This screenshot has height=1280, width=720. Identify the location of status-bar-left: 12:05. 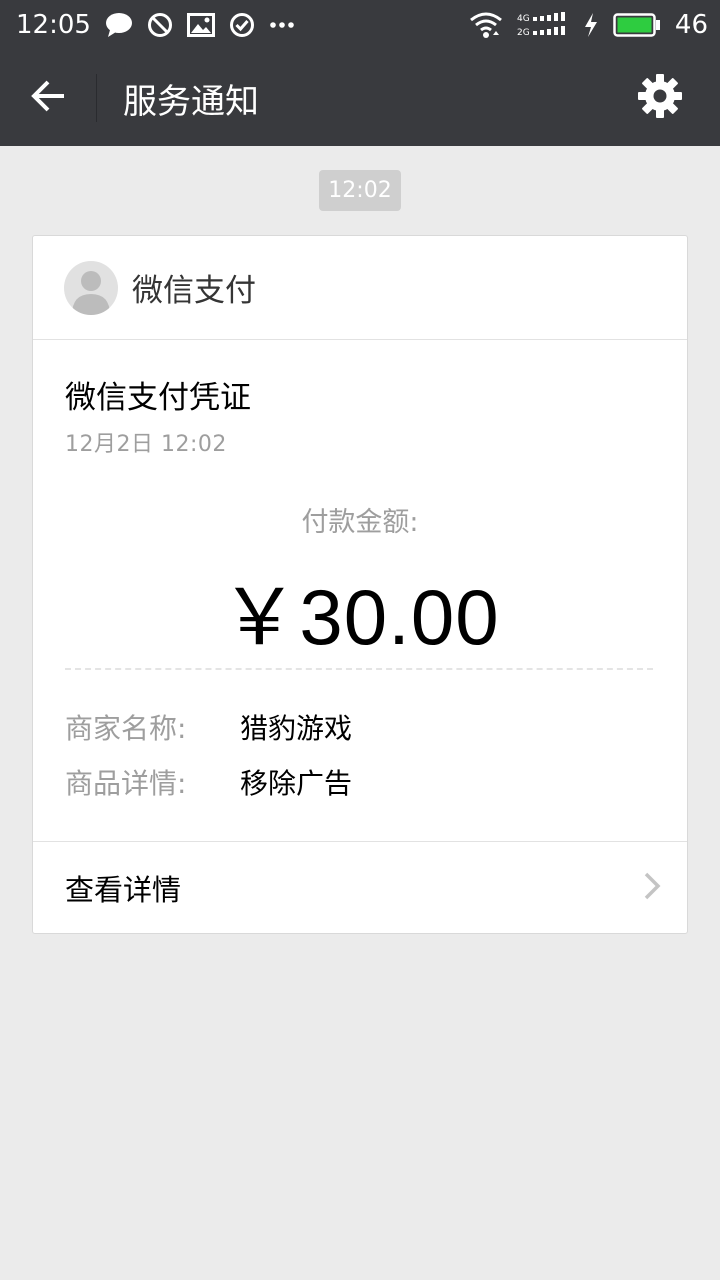
(155, 25).